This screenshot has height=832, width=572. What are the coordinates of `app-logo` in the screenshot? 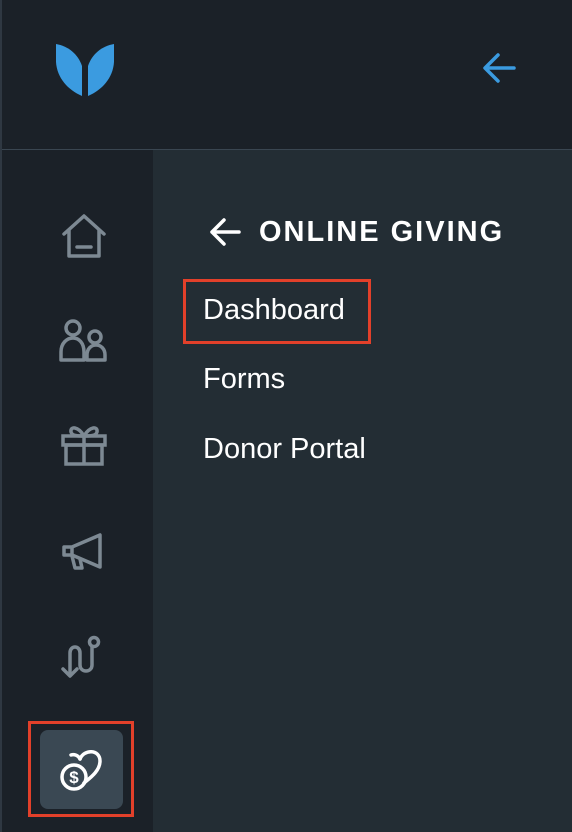 It's located at (85, 69).